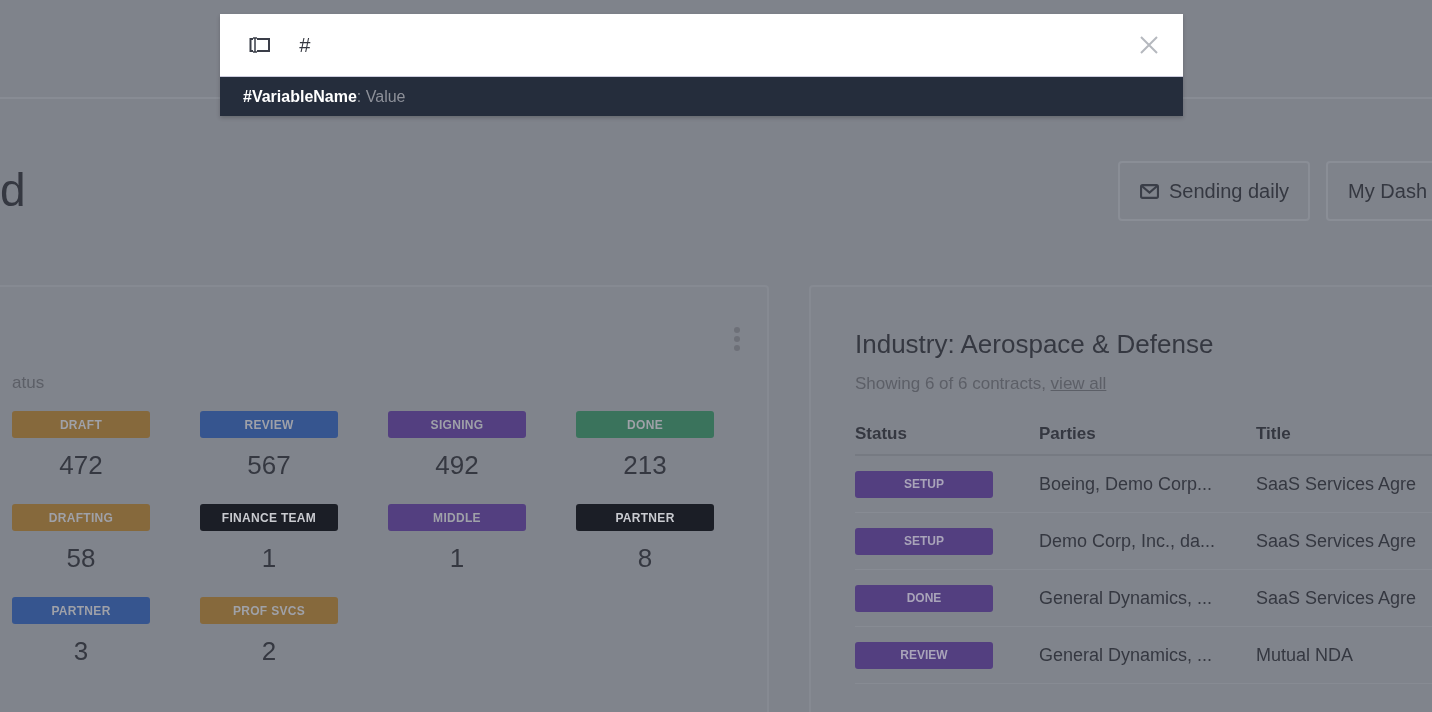 This screenshot has width=1432, height=712. I want to click on tile-count: 3, so click(81, 651).